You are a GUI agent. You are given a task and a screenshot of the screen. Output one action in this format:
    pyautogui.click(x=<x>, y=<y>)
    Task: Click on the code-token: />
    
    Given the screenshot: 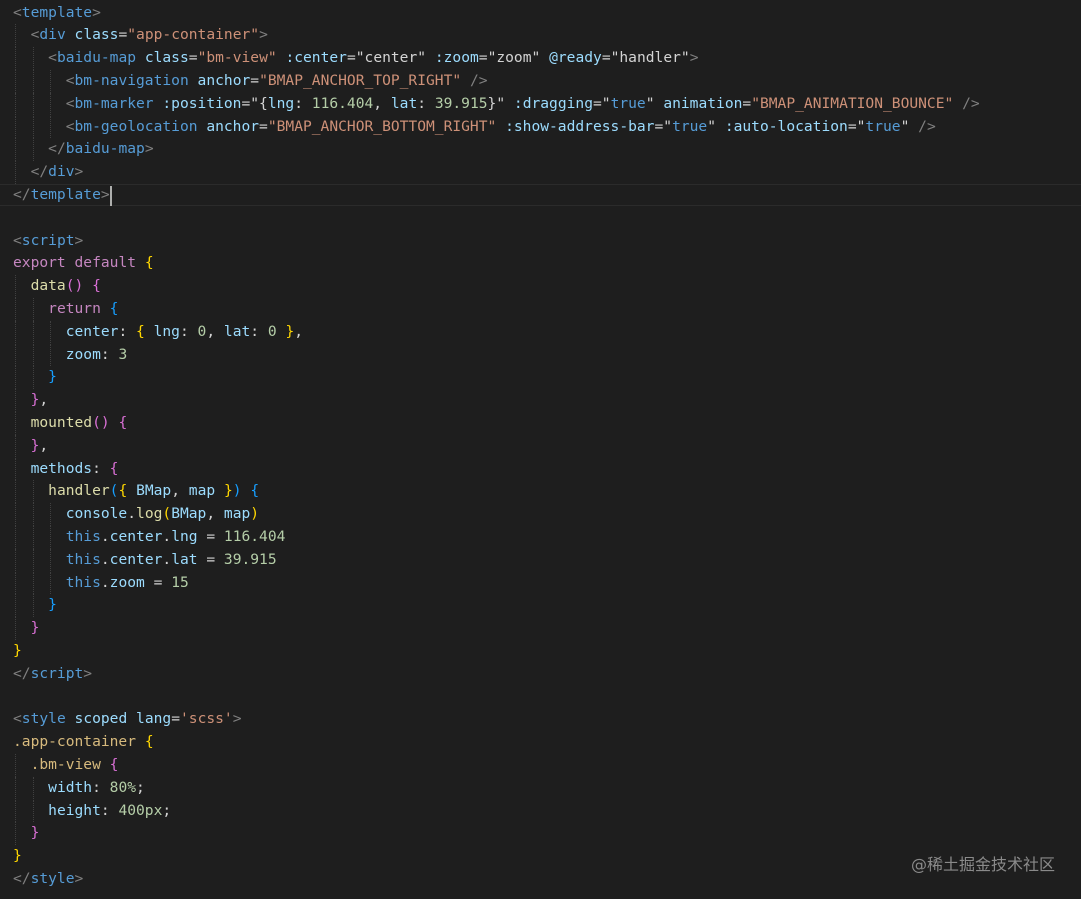 What is the action you would take?
    pyautogui.click(x=971, y=103)
    